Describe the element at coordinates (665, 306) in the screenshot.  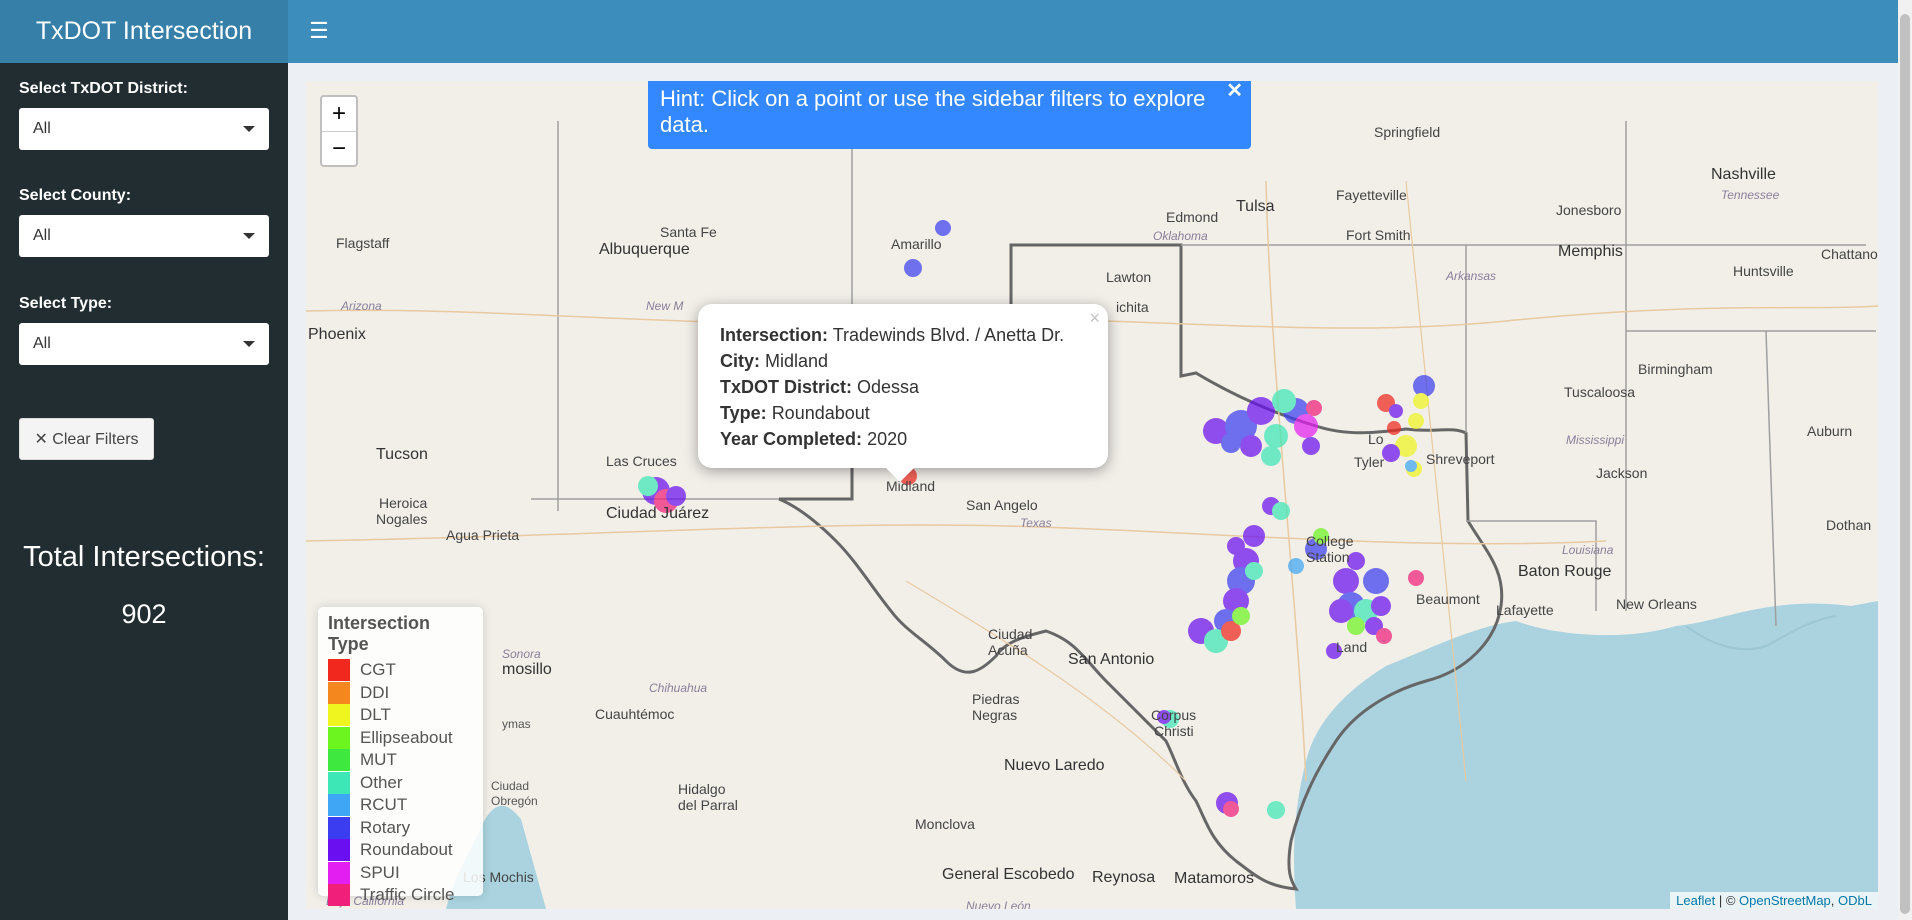
I see `map-label-new-mexico: New M` at that location.